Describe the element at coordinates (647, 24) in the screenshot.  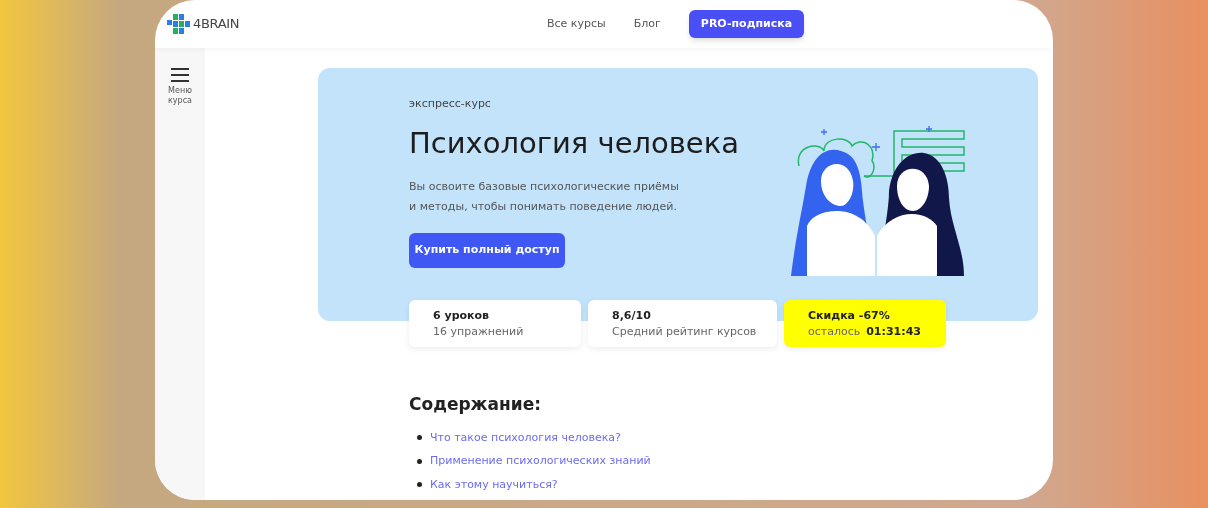
I see `nav-link: Блог` at that location.